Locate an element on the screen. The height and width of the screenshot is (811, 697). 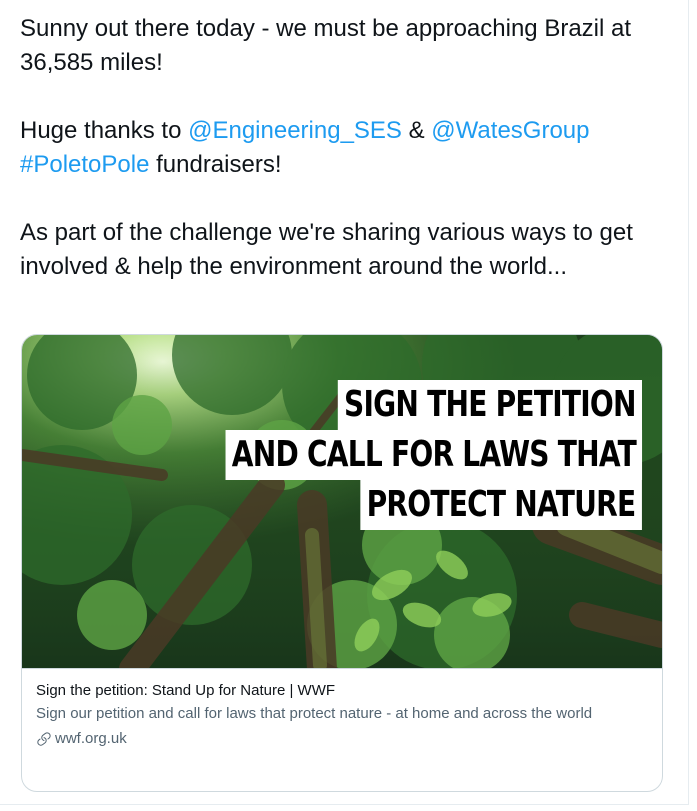
headline-line-3: PROTECT NATURE is located at coordinates (501, 505).